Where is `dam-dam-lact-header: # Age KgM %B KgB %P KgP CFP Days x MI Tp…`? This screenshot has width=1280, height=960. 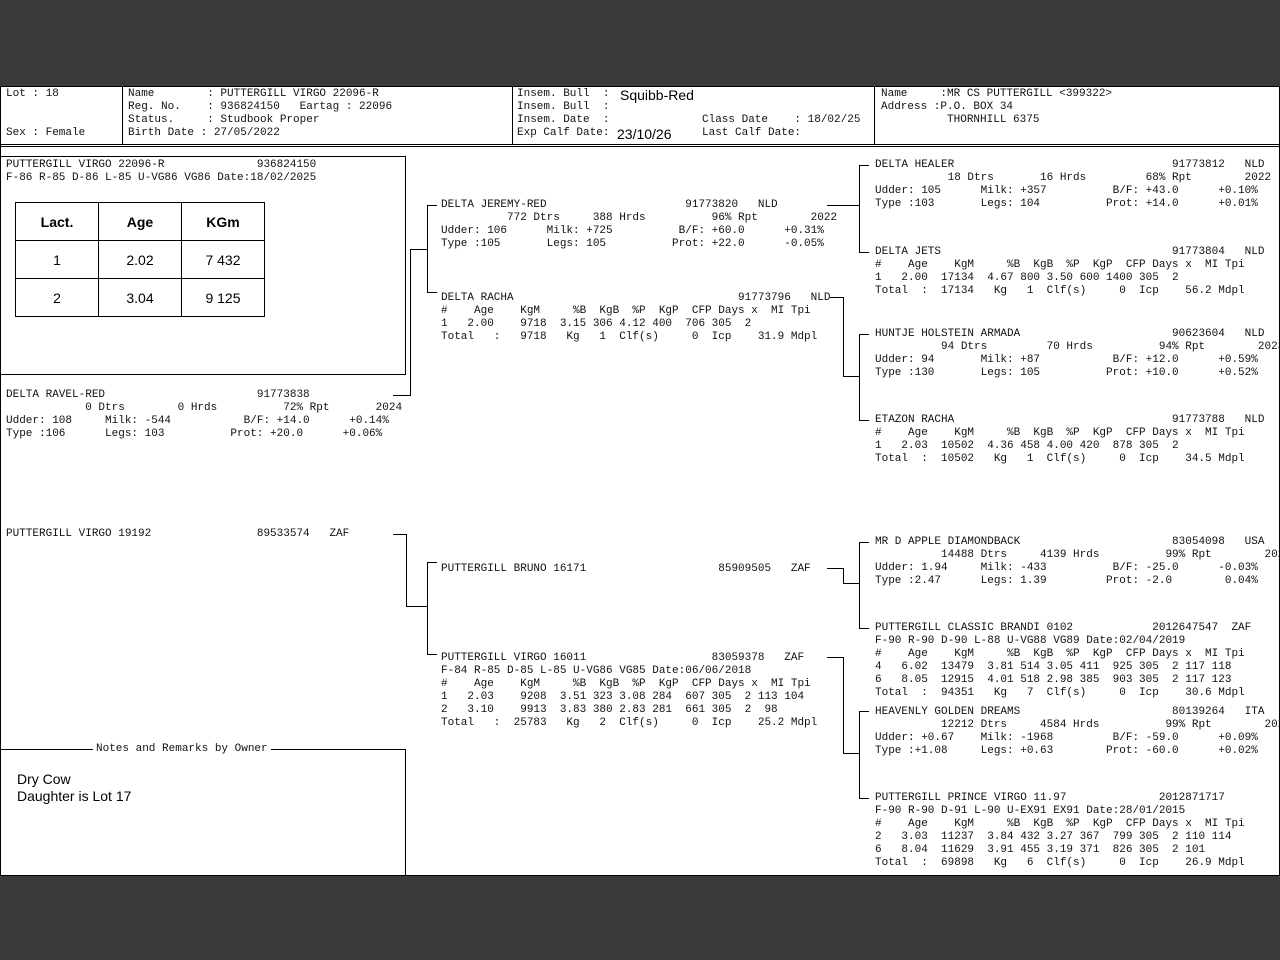
dam-dam-lact-header: # Age KgM %B KgB %P KgP CFP Days x MI Tp… is located at coordinates (626, 684).